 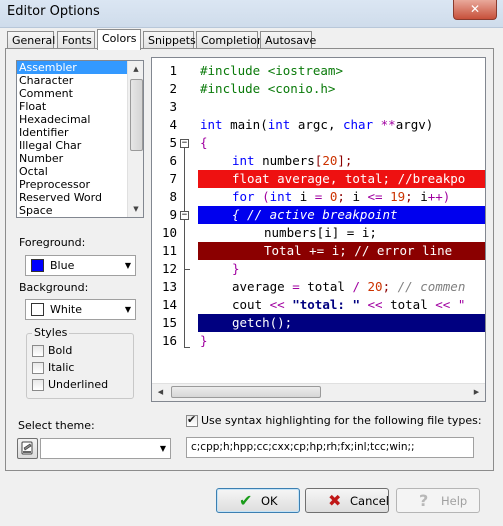 What do you see at coordinates (475, 10) in the screenshot?
I see `close-button: ✕` at bounding box center [475, 10].